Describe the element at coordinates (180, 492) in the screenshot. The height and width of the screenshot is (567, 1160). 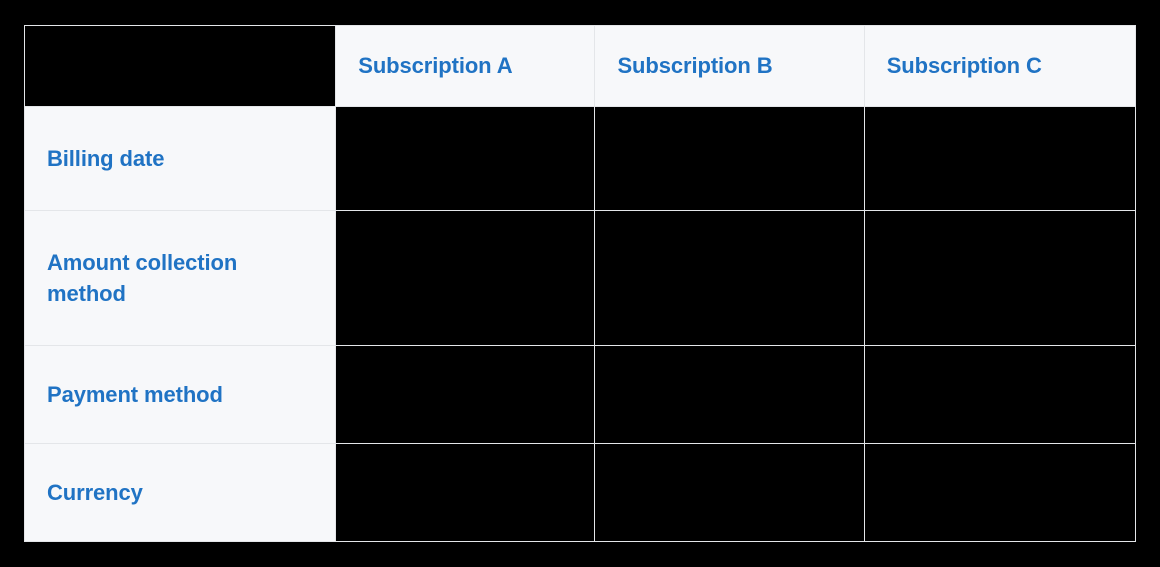
I see `row-header-currency: Currency` at that location.